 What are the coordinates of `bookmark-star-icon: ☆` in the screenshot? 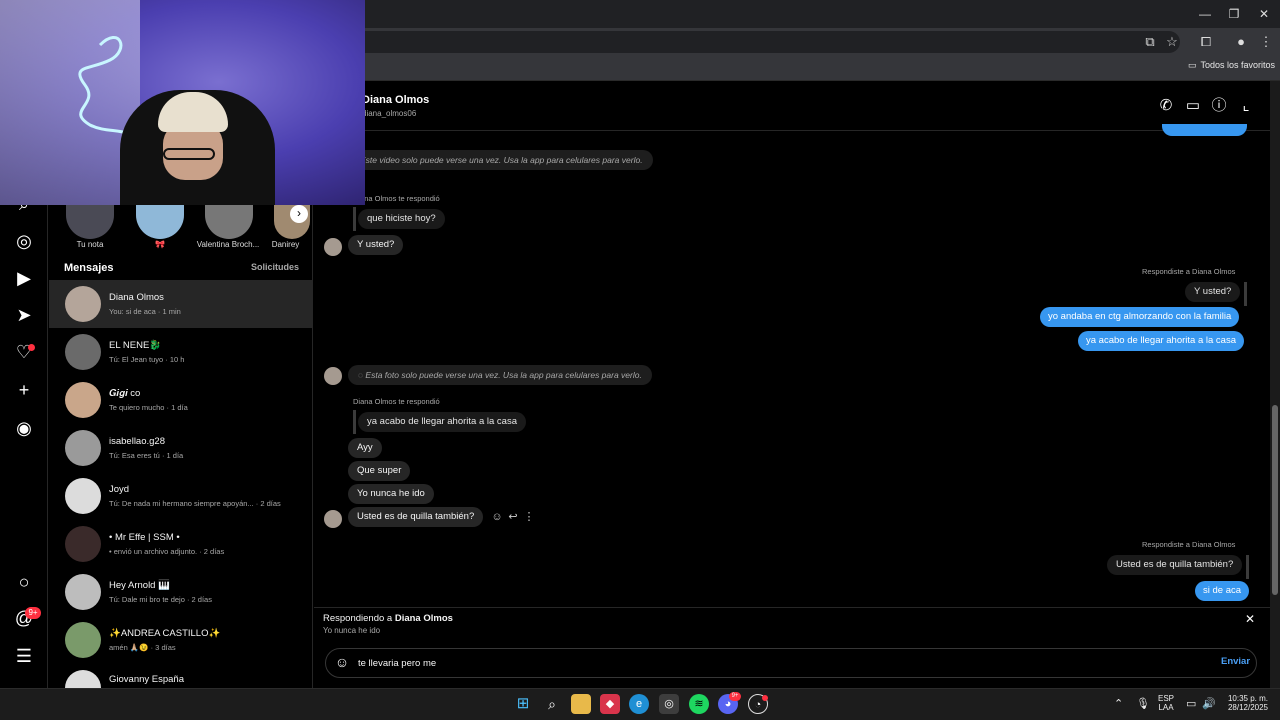 It's located at (1172, 42).